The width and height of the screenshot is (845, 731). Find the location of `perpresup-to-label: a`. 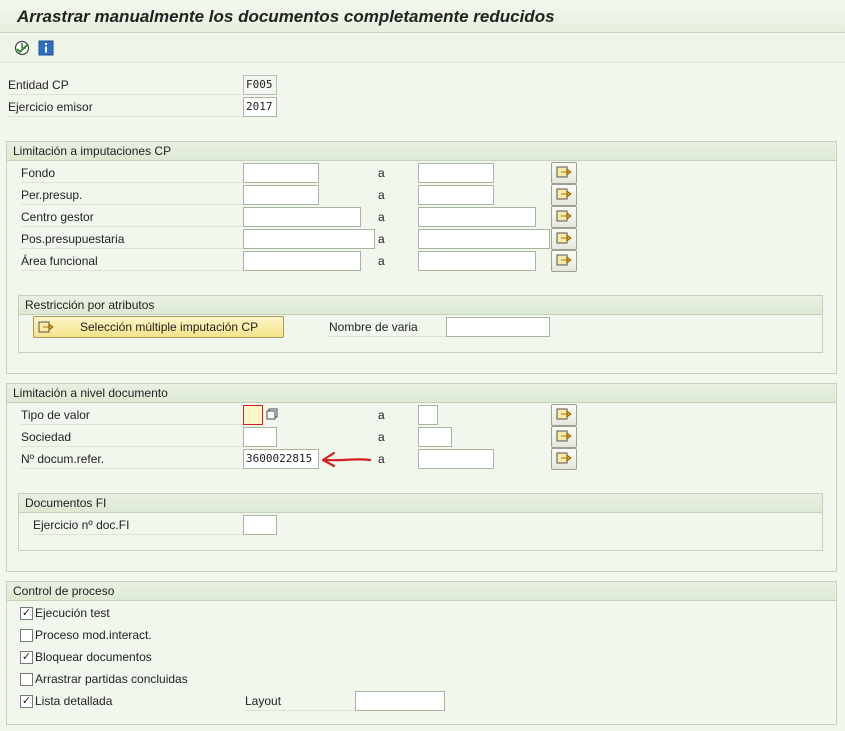

perpresup-to-label: a is located at coordinates (381, 195).